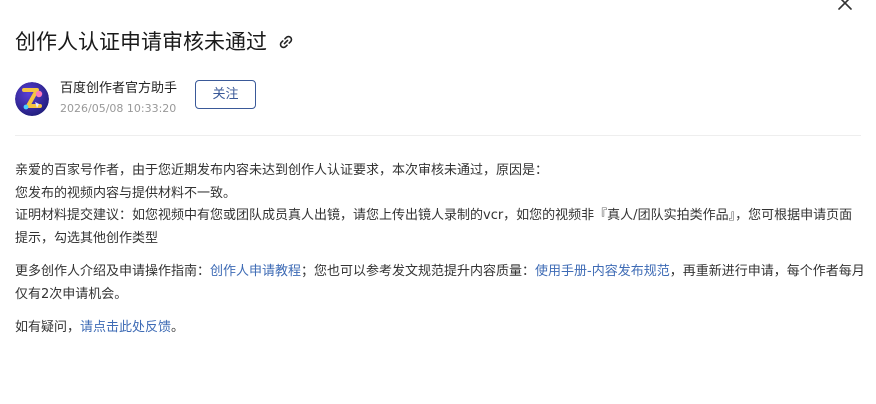 The height and width of the screenshot is (404, 876). Describe the element at coordinates (440, 328) in the screenshot. I see `feedback-paragraph: 如有疑问，请点击此处反馈。` at that location.